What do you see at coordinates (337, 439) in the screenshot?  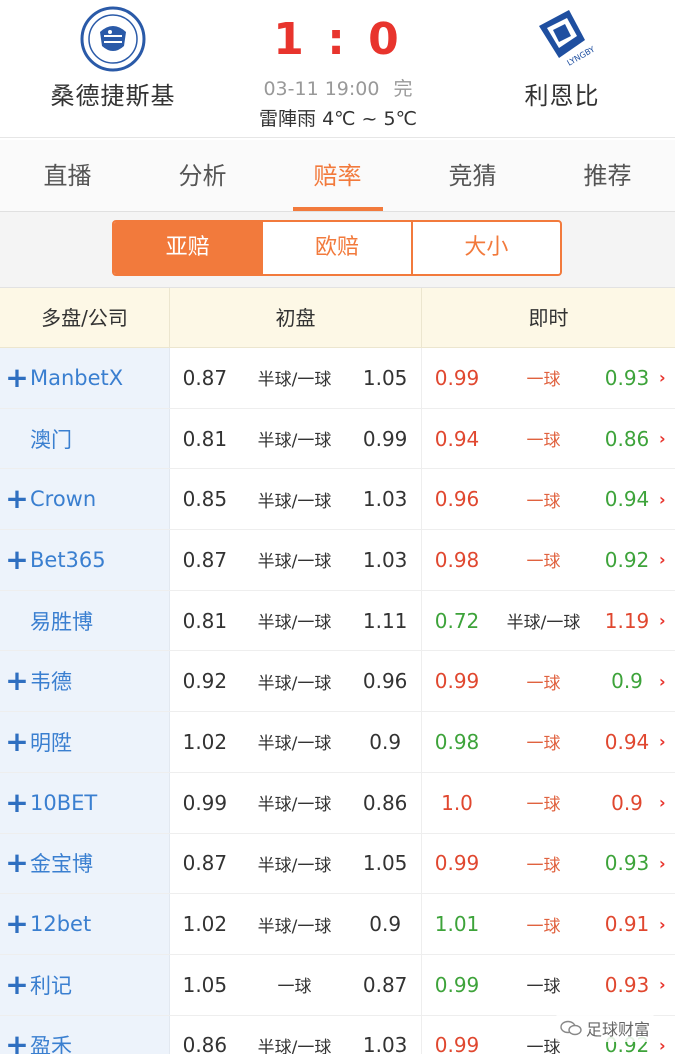 I see `table-row: 澳门 0.81 半球/一球 0.99 0.94 一球 0.86 ›` at bounding box center [337, 439].